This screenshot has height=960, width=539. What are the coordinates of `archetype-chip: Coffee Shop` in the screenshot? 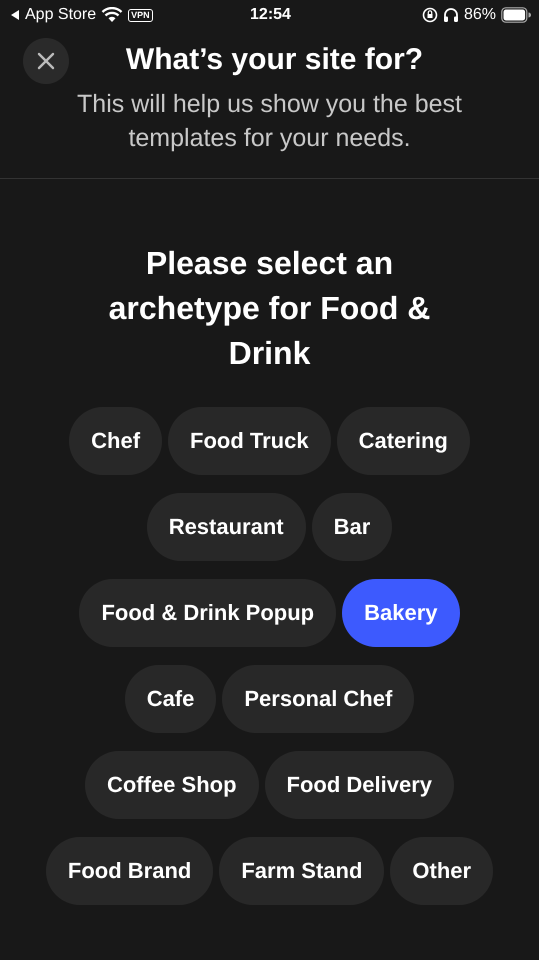 It's located at (171, 785).